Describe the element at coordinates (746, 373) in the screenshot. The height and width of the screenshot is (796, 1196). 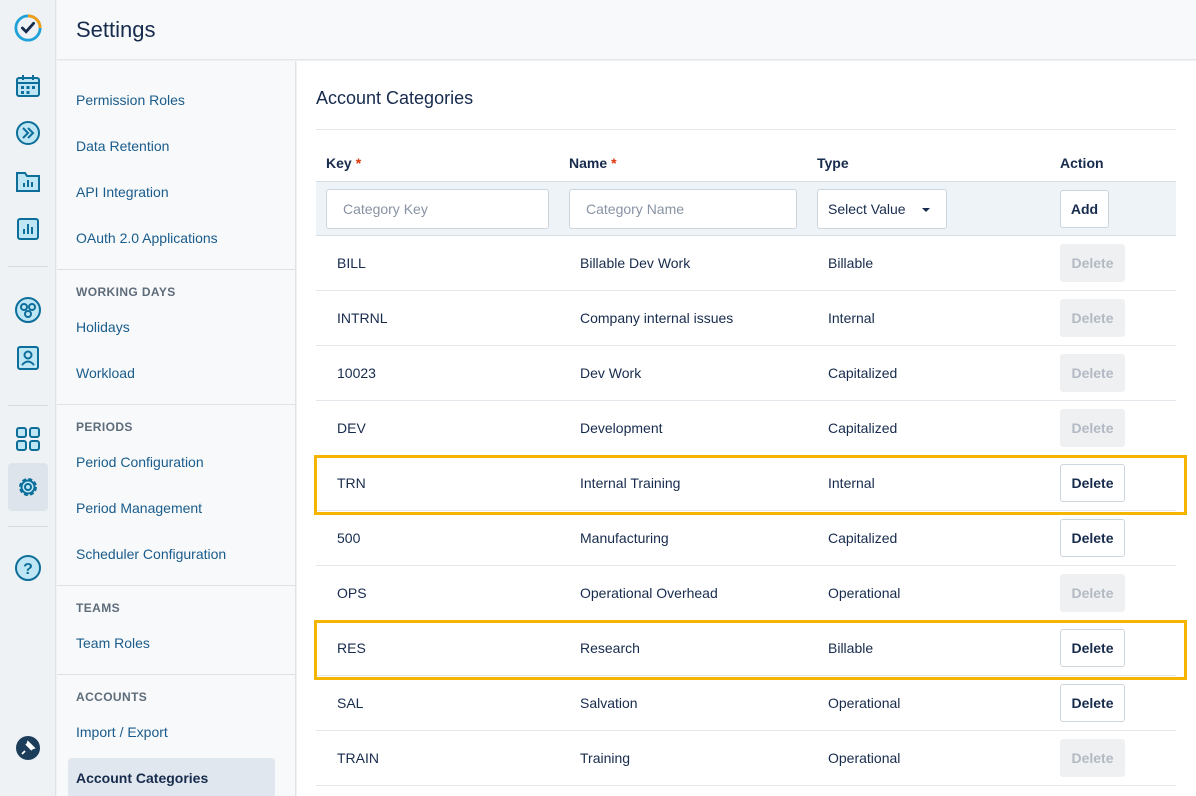
I see `table-row: 10023 Dev Work Capitalized Delete` at that location.